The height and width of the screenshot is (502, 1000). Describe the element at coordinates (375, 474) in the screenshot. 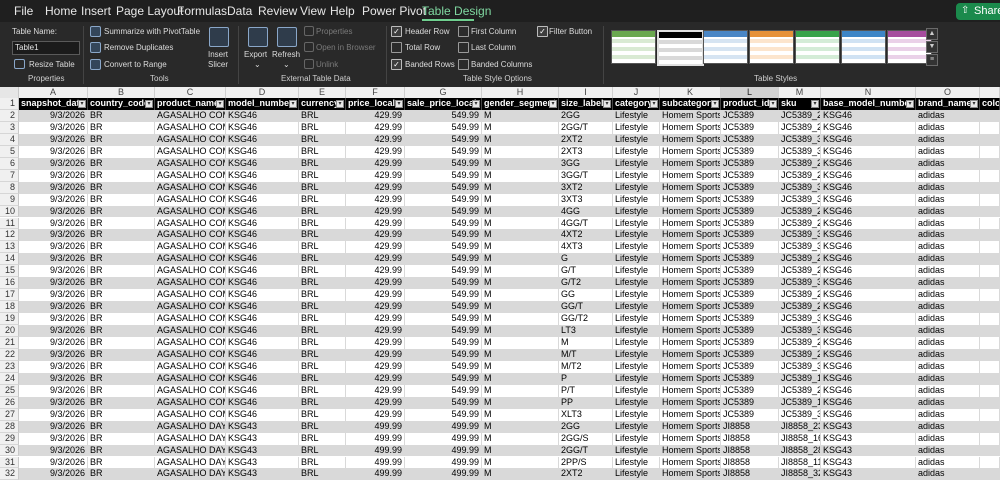

I see `table-cell: 499.99` at that location.